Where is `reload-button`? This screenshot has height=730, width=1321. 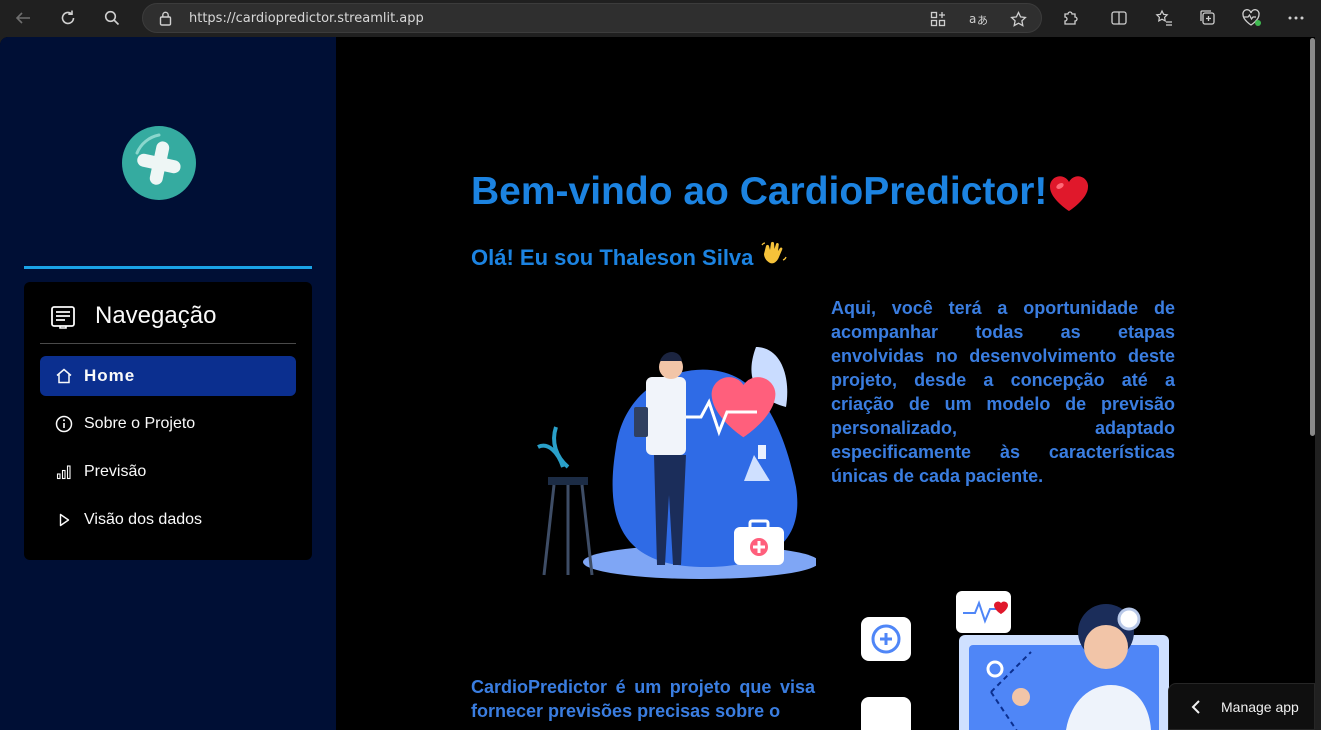
reload-button is located at coordinates (68, 18).